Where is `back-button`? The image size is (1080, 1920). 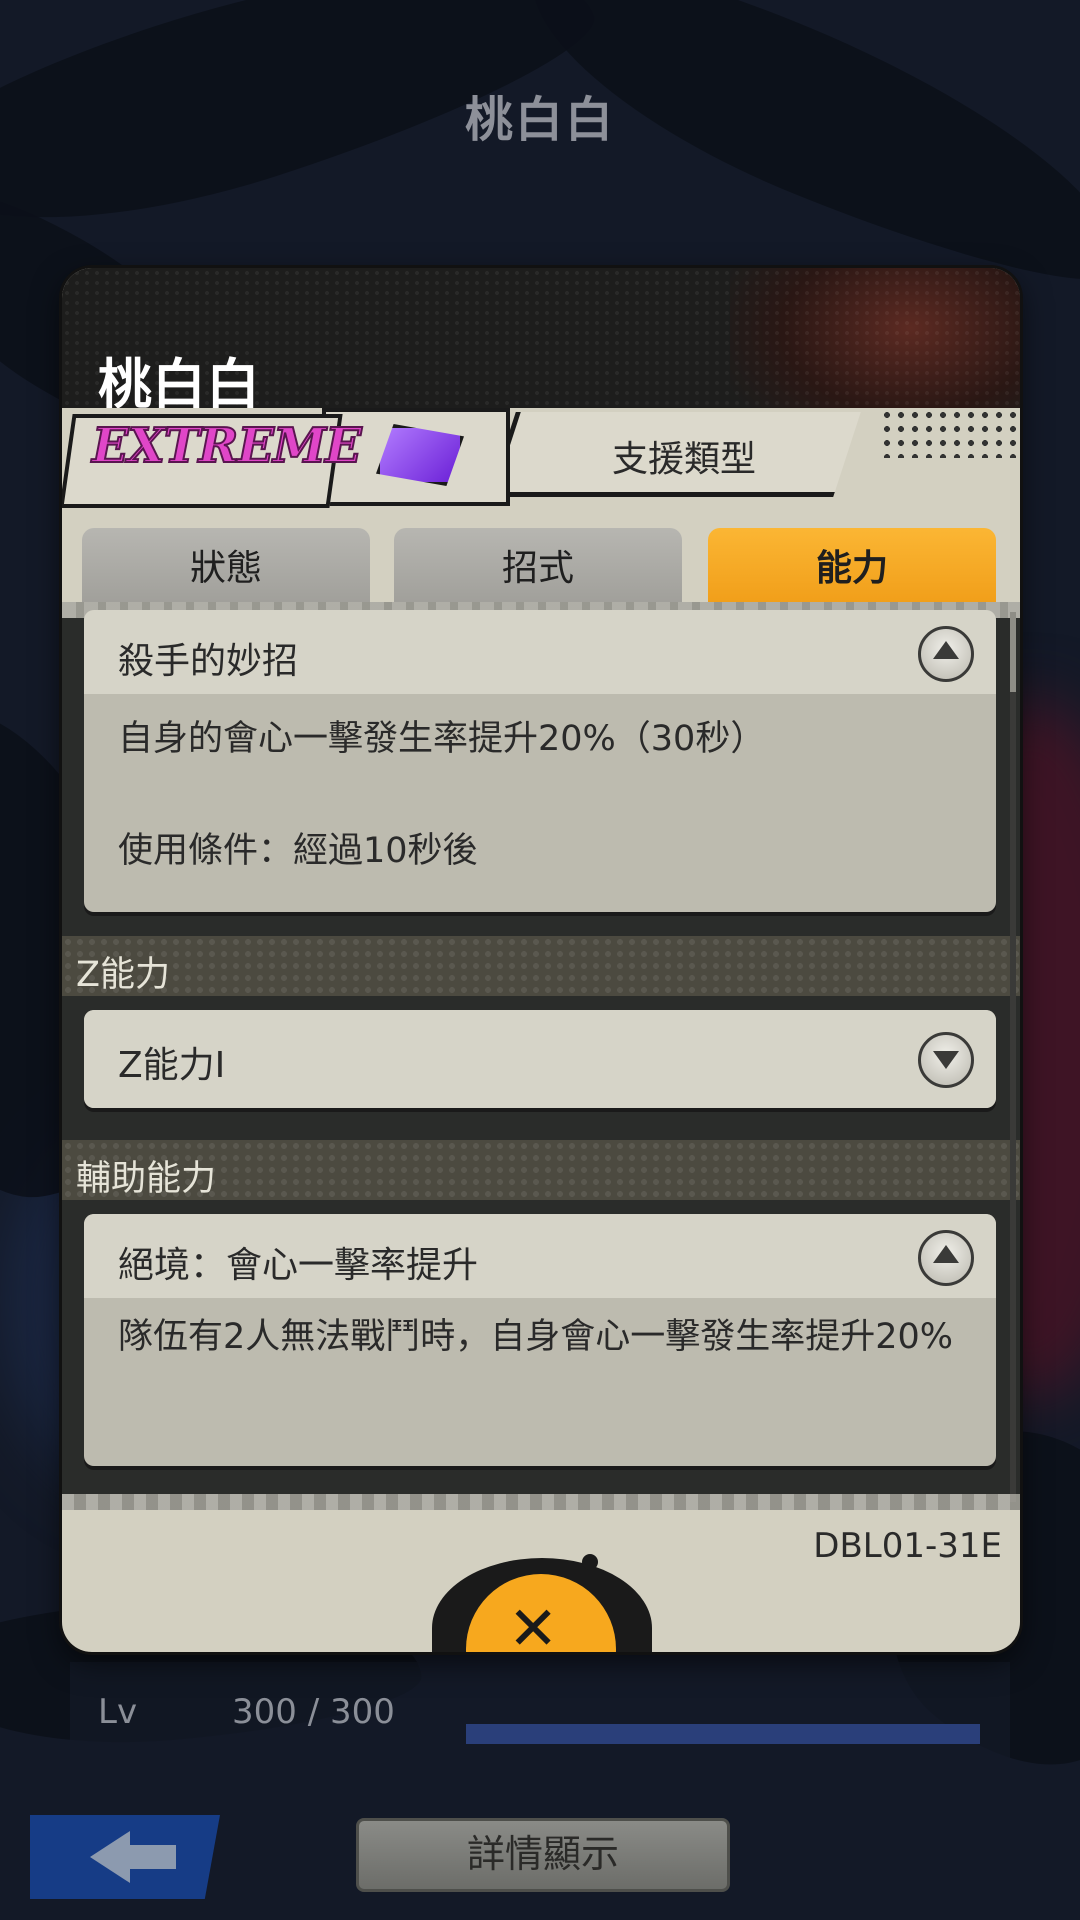 back-button is located at coordinates (125, 1857).